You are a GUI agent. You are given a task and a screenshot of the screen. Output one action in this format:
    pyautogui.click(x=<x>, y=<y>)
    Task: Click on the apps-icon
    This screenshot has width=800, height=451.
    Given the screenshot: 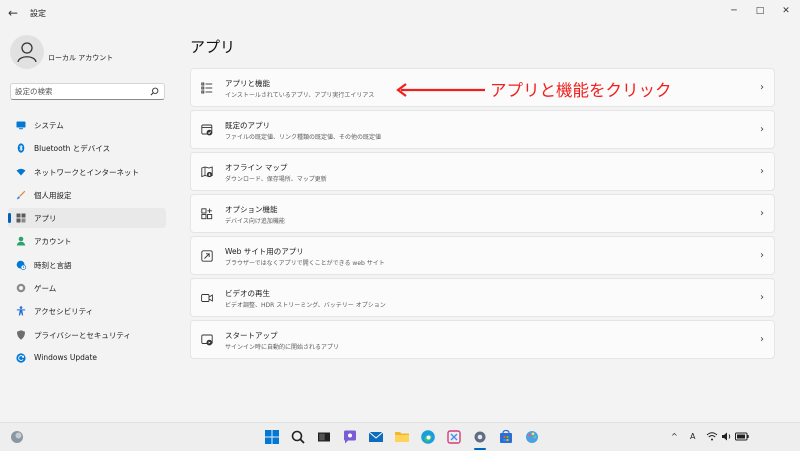 What is the action you would take?
    pyautogui.click(x=21, y=218)
    